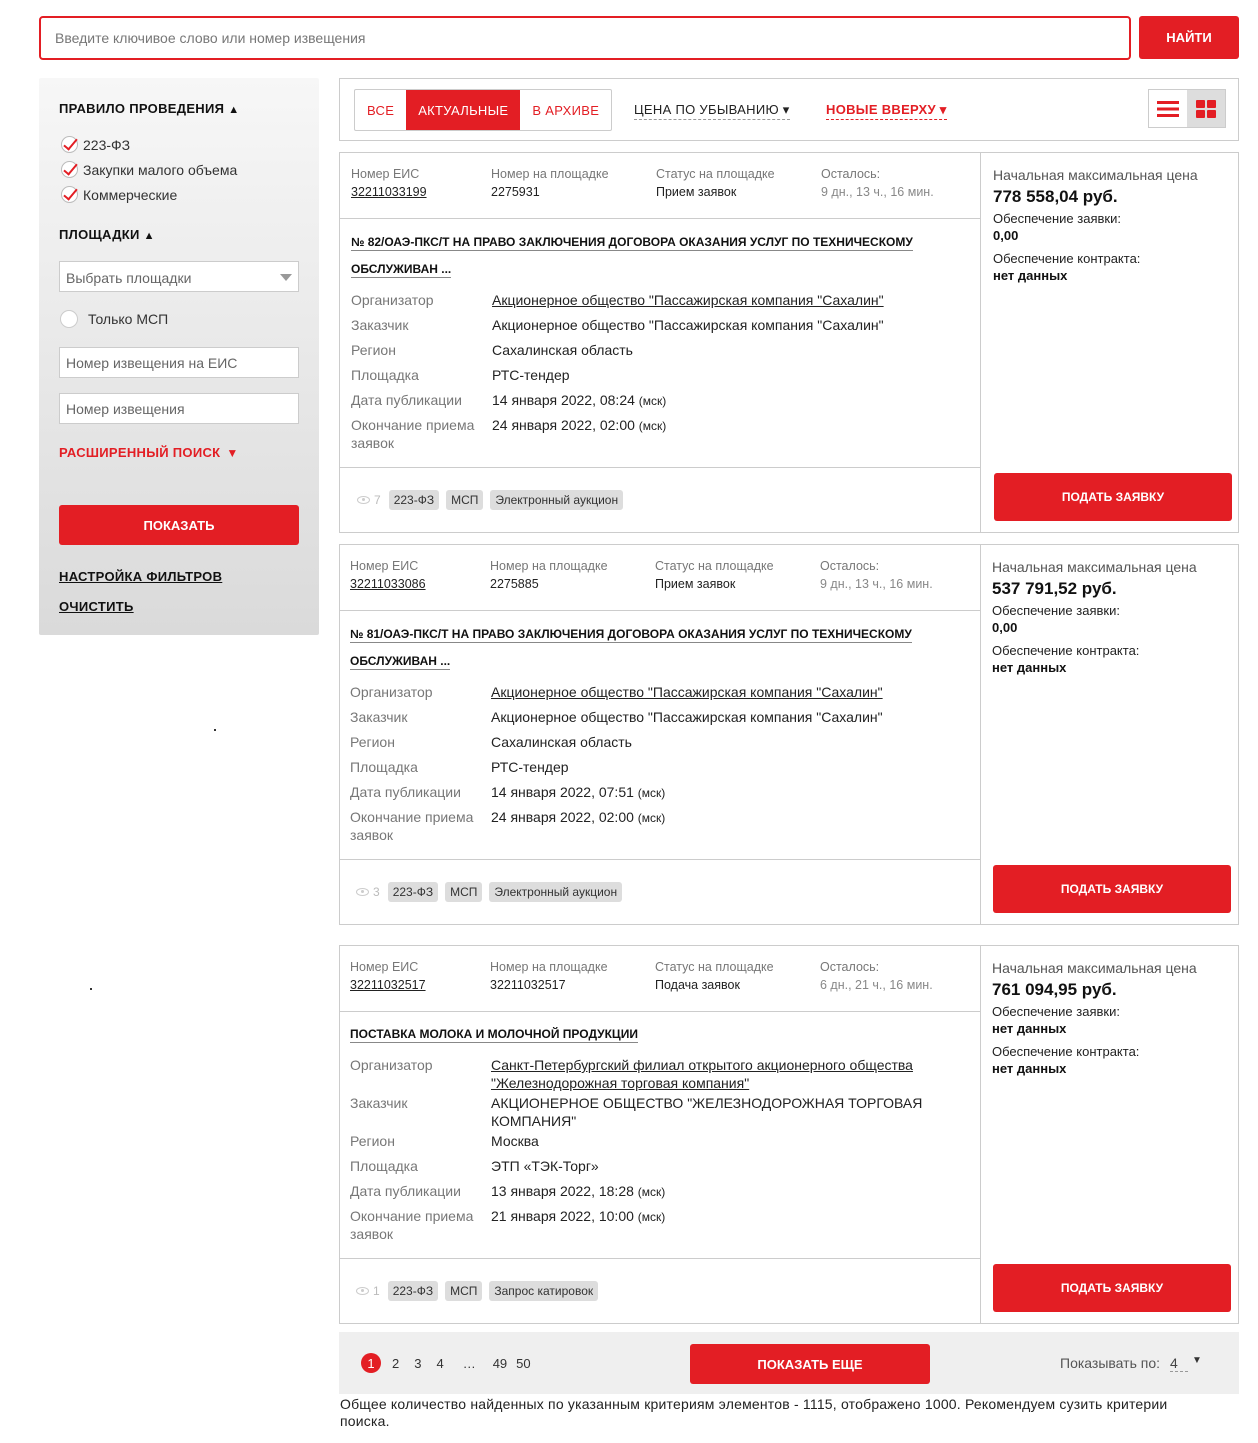  Describe the element at coordinates (179, 408) in the screenshot. I see `notice-number-input` at that location.